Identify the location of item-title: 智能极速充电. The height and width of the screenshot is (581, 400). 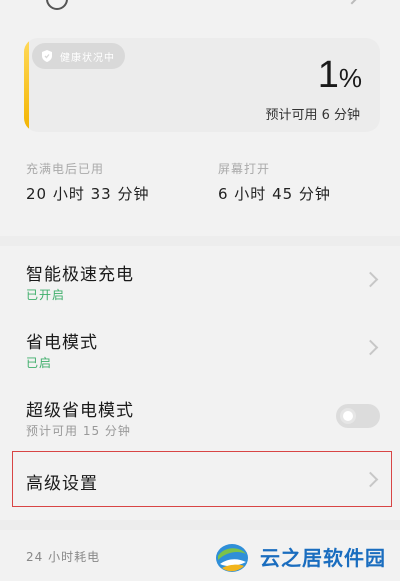
(80, 275).